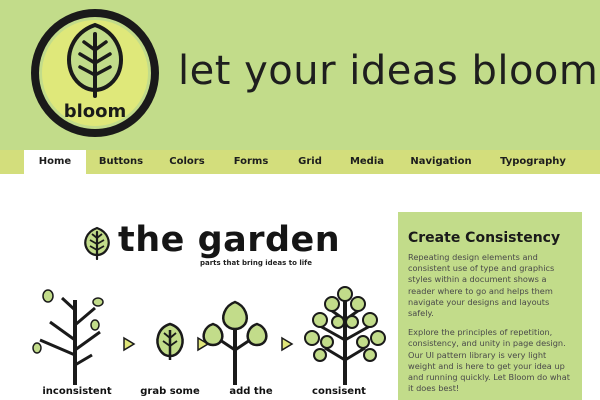 This screenshot has width=600, height=400. Describe the element at coordinates (441, 162) in the screenshot. I see `nav-item-navigation: Navigation` at that location.